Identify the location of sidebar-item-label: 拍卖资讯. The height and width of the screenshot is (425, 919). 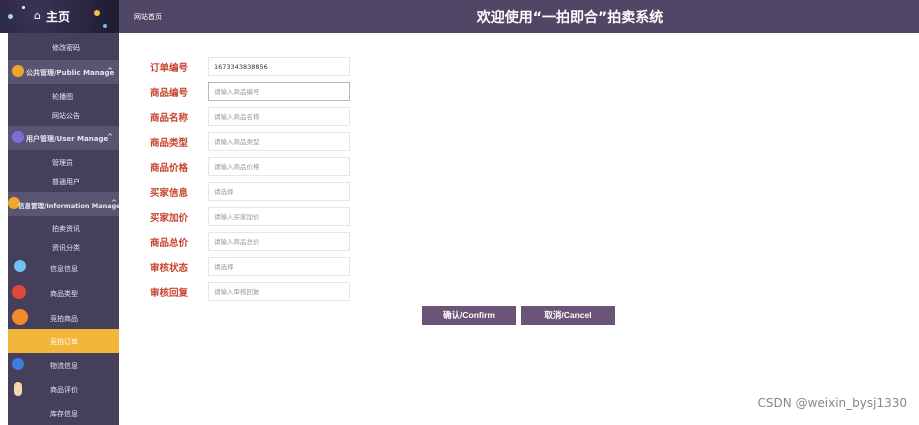
(66, 229).